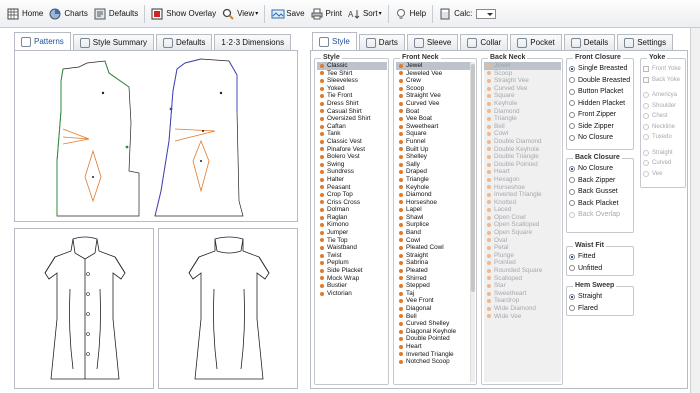  I want to click on style-list-item: Sundress, so click(352, 172).